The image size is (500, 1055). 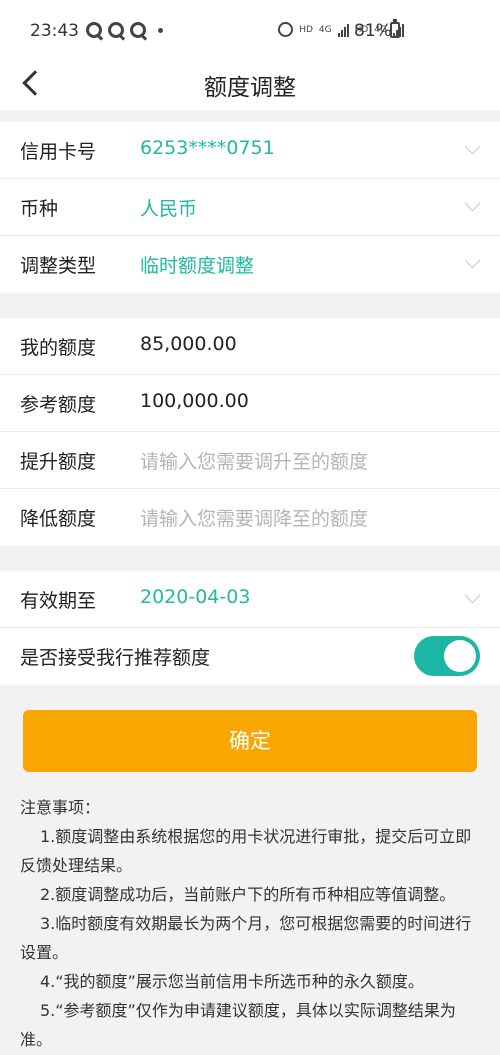 I want to click on notification-icons, so click(x=124, y=30).